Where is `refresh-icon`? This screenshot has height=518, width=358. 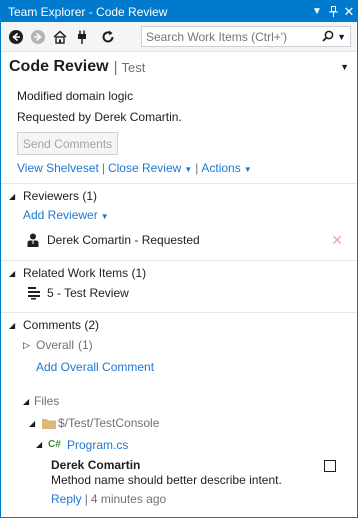
refresh-icon is located at coordinates (108, 37).